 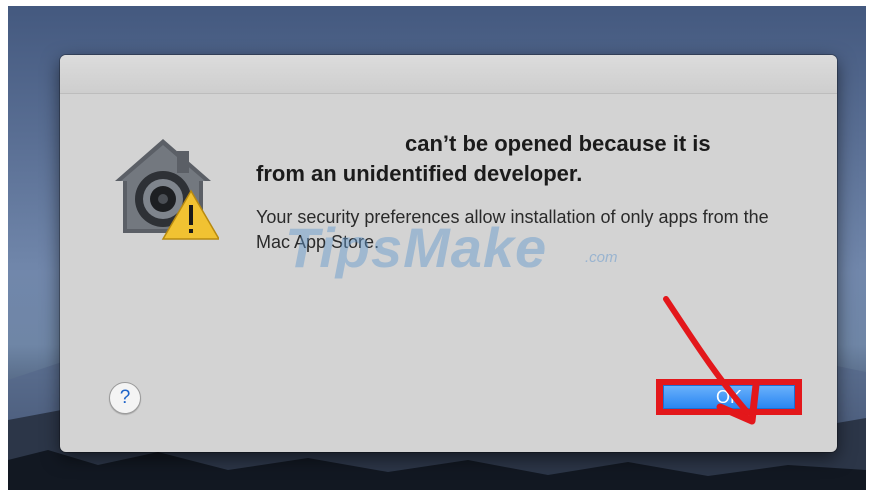 I want to click on ok-button: OK, so click(x=729, y=397).